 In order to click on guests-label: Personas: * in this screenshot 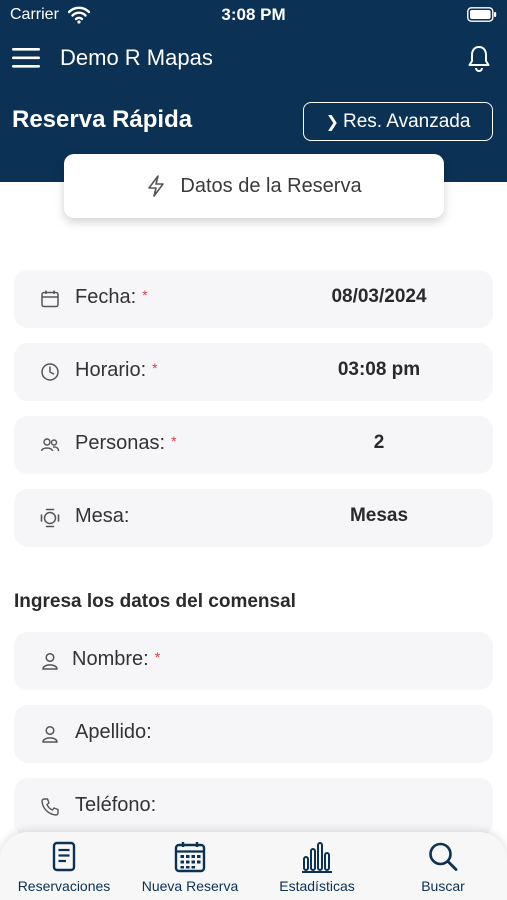, I will do `click(126, 443)`.